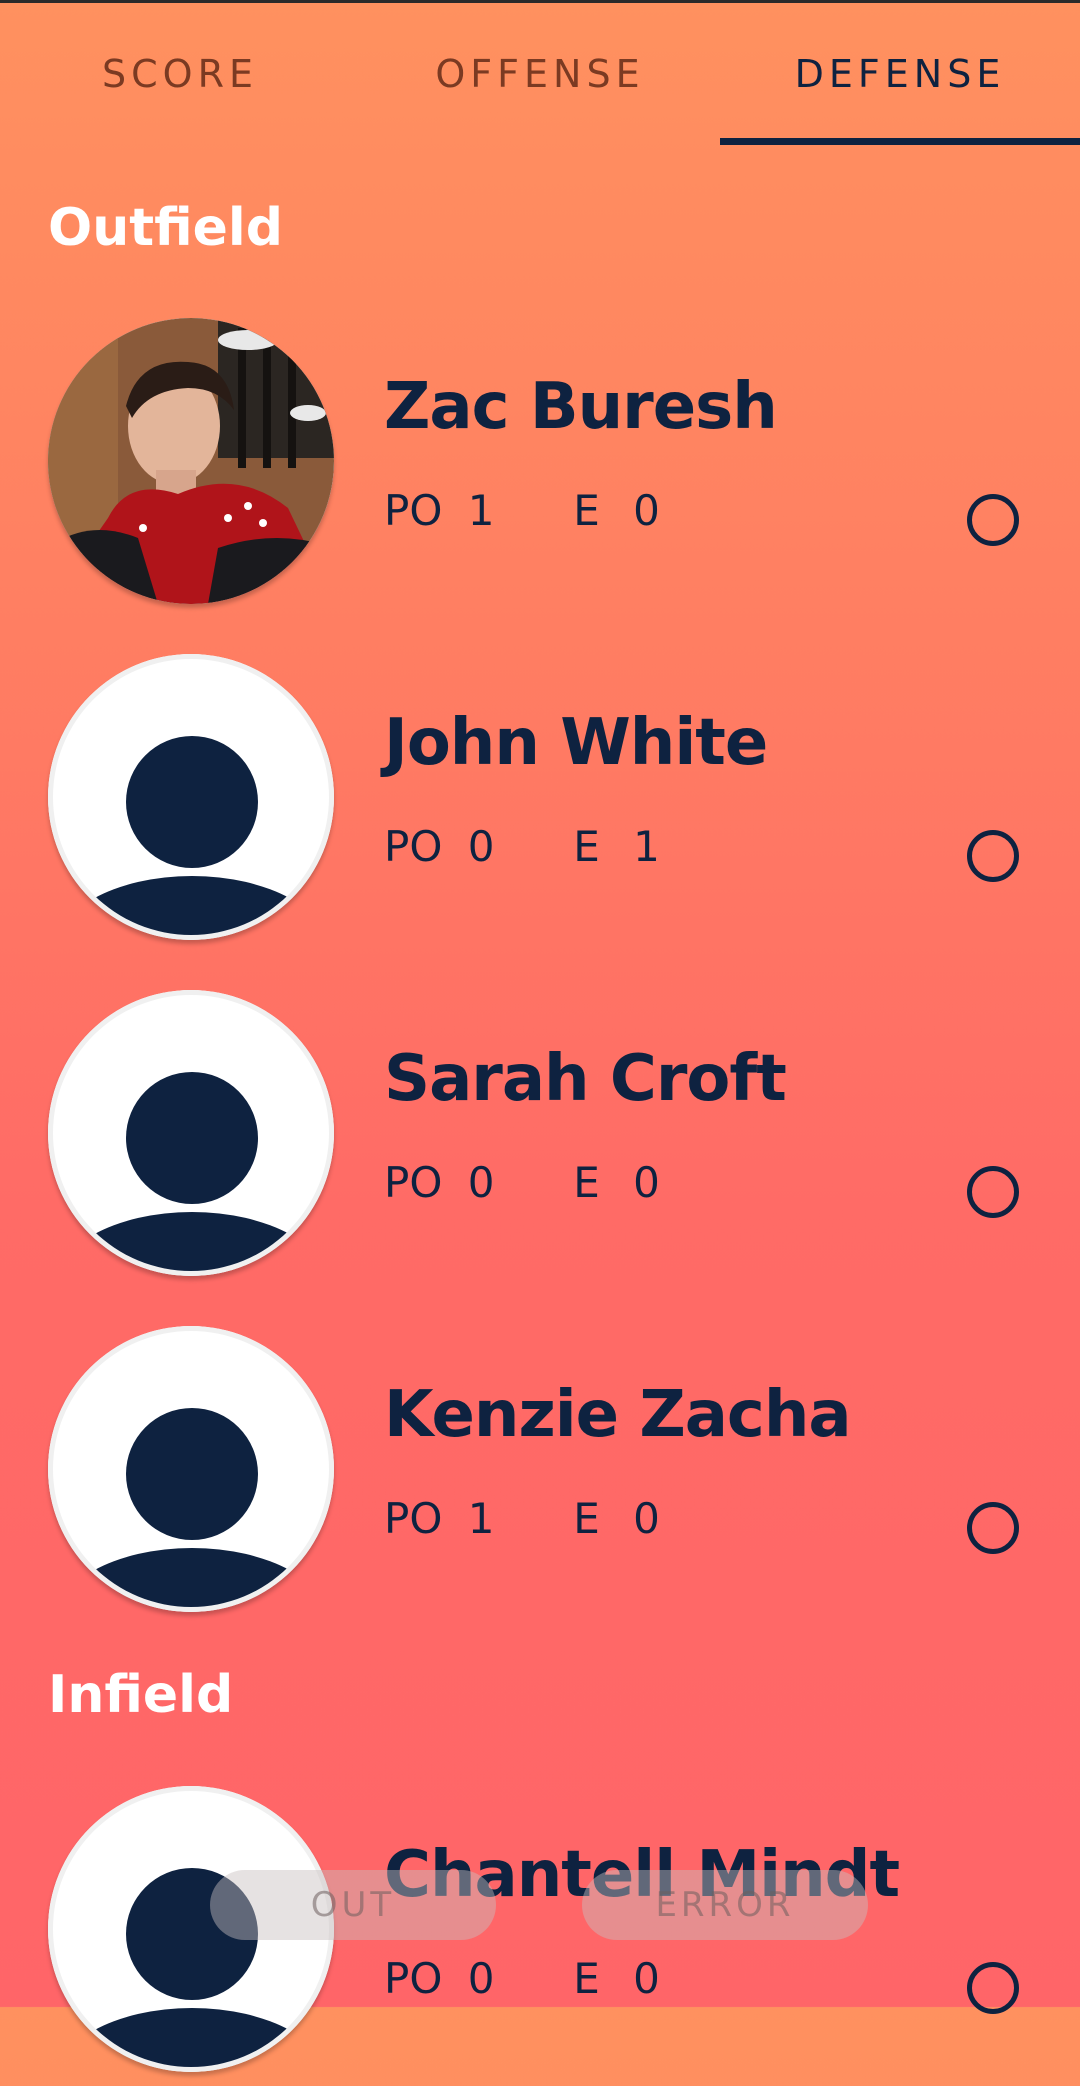 The width and height of the screenshot is (1080, 2086). What do you see at coordinates (540, 468) in the screenshot?
I see `player-row: Zac Buresh PO 1 E 0` at bounding box center [540, 468].